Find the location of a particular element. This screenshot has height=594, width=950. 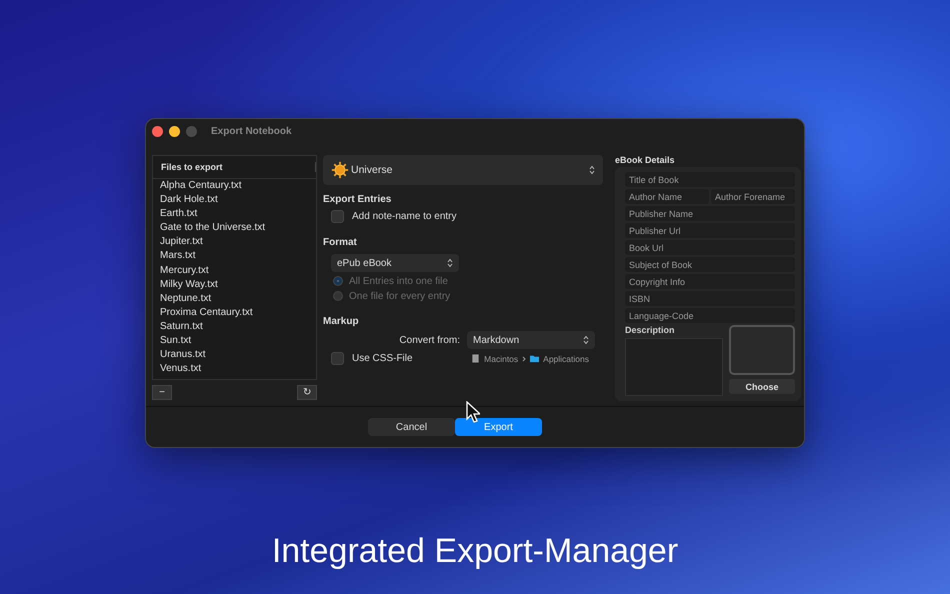

text-field: Publisher Name is located at coordinates (710, 213).